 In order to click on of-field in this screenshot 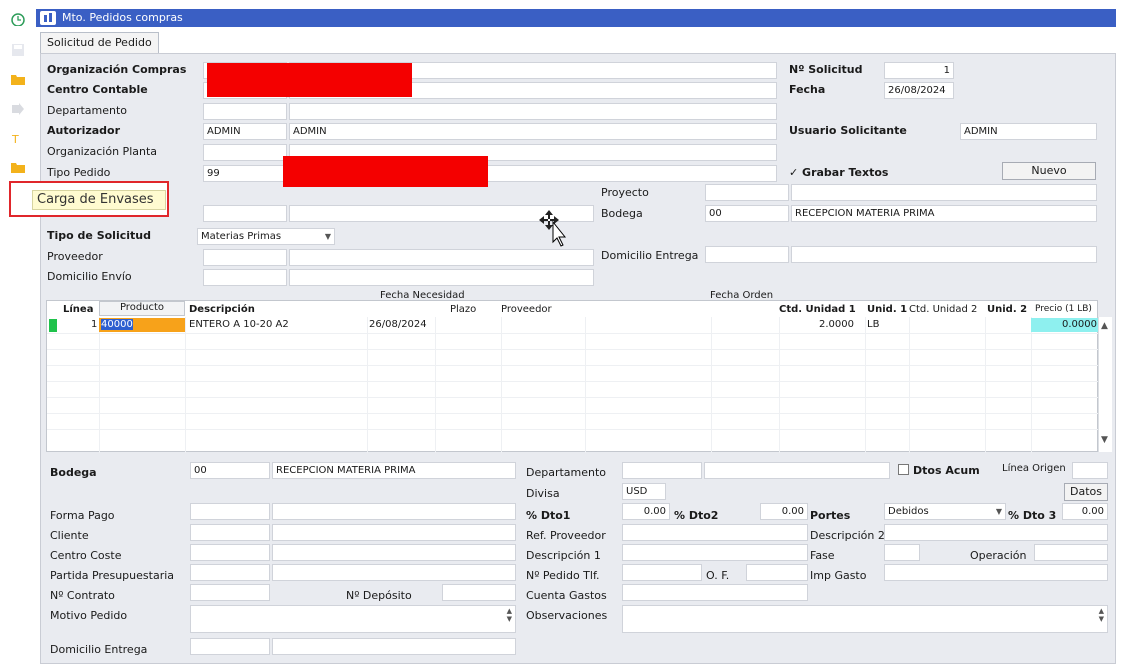, I will do `click(777, 572)`.